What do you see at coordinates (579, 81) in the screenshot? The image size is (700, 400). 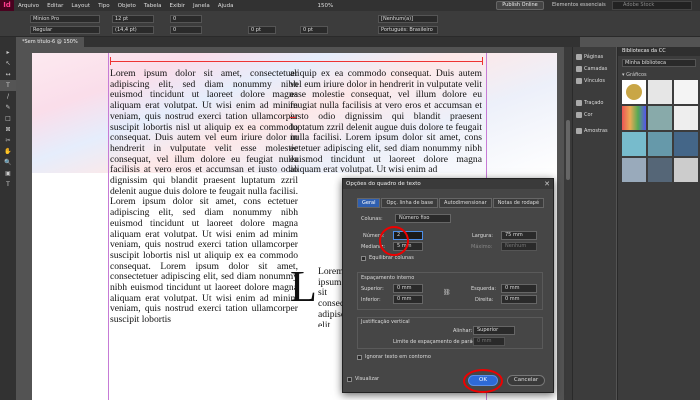 I see `links-icon` at bounding box center [579, 81].